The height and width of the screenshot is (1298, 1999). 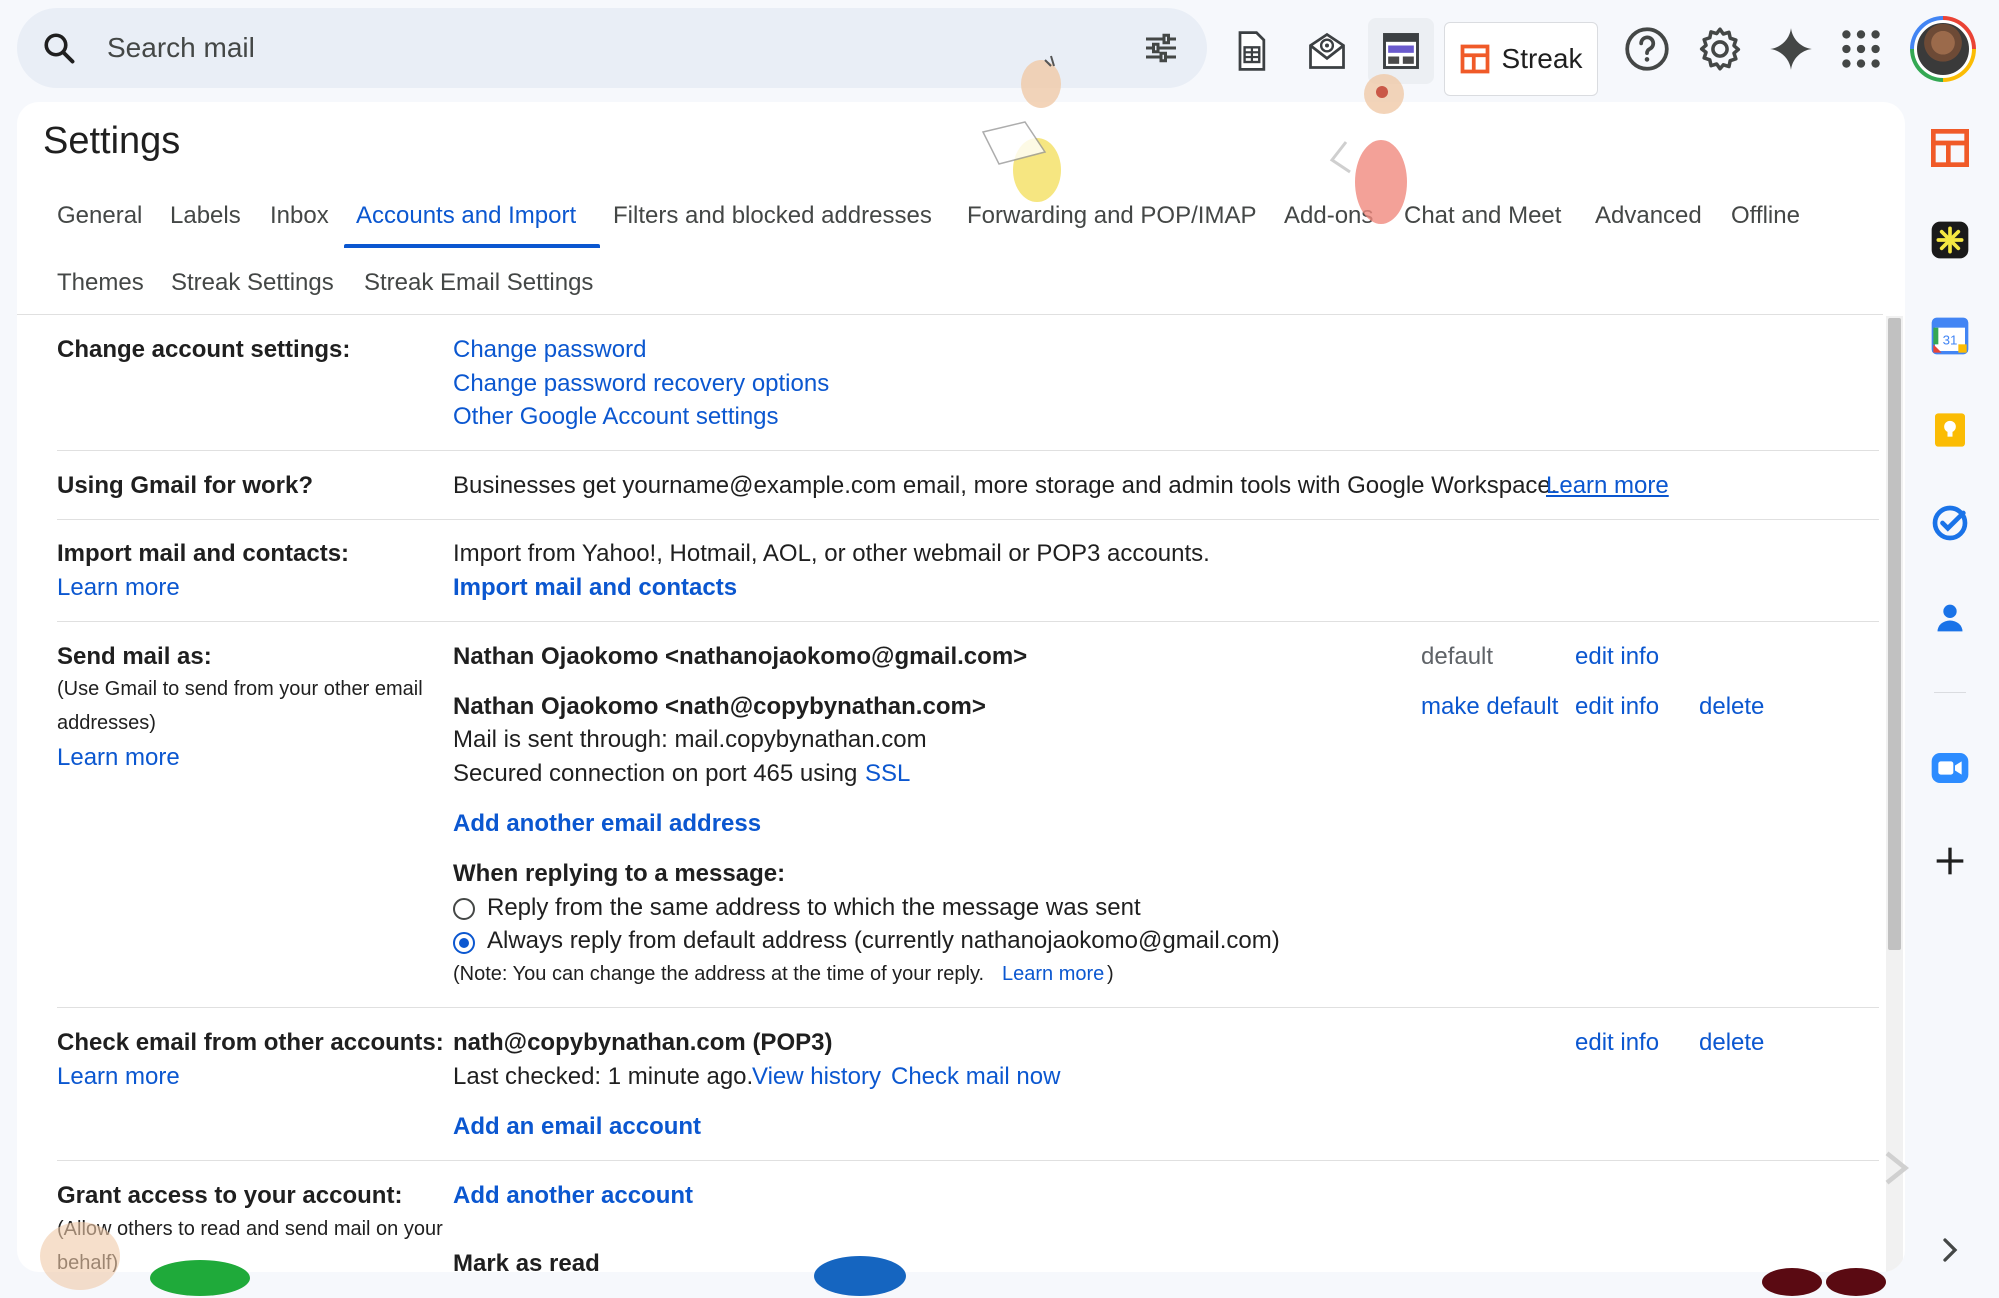 What do you see at coordinates (603, 1076) in the screenshot?
I see `last-checked-text: Last checked: 1 minute ago.` at bounding box center [603, 1076].